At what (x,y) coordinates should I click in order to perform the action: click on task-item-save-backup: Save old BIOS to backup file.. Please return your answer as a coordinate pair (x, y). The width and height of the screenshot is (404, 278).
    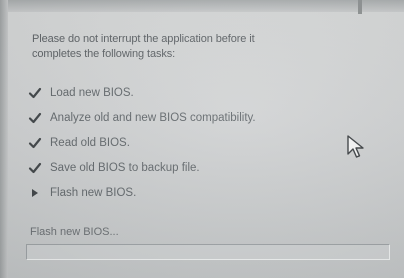
    Looking at the image, I should click on (142, 167).